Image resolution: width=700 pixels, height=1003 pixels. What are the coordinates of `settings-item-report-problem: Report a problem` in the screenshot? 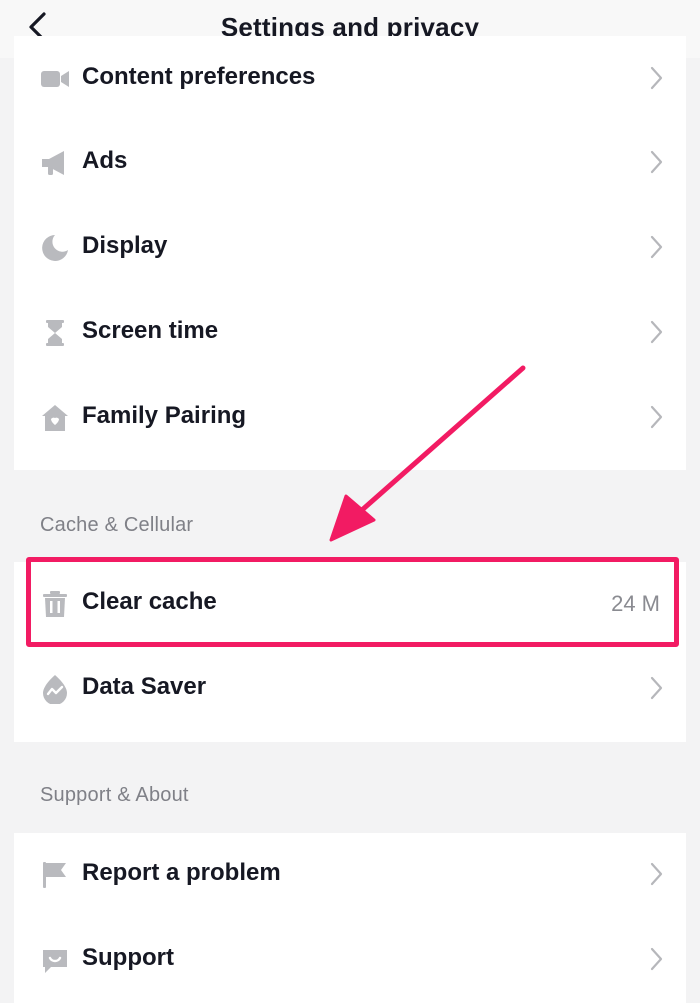 It's located at (350, 875).